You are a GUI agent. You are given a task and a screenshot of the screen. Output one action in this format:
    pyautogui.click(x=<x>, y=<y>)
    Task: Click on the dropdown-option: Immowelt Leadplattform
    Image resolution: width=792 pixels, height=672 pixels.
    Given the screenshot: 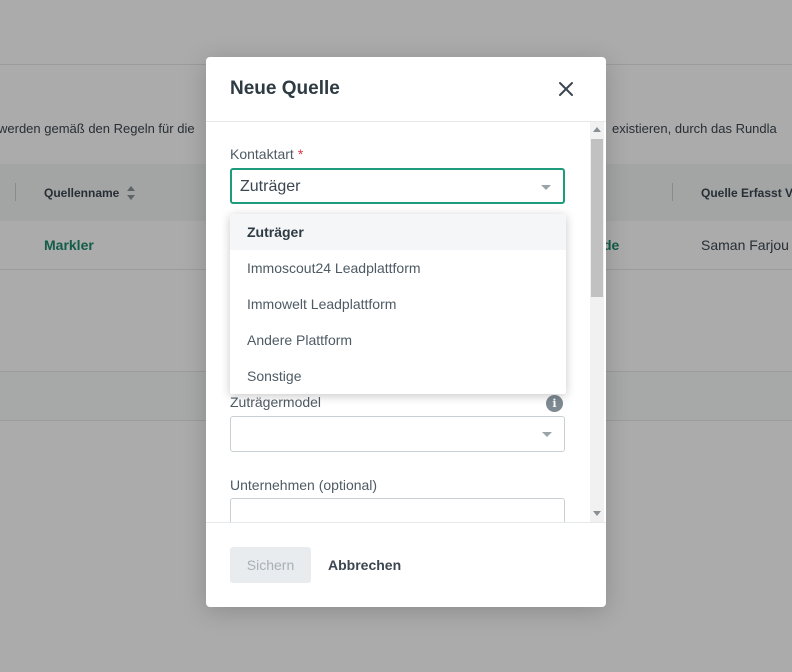 What is the action you would take?
    pyautogui.click(x=398, y=304)
    